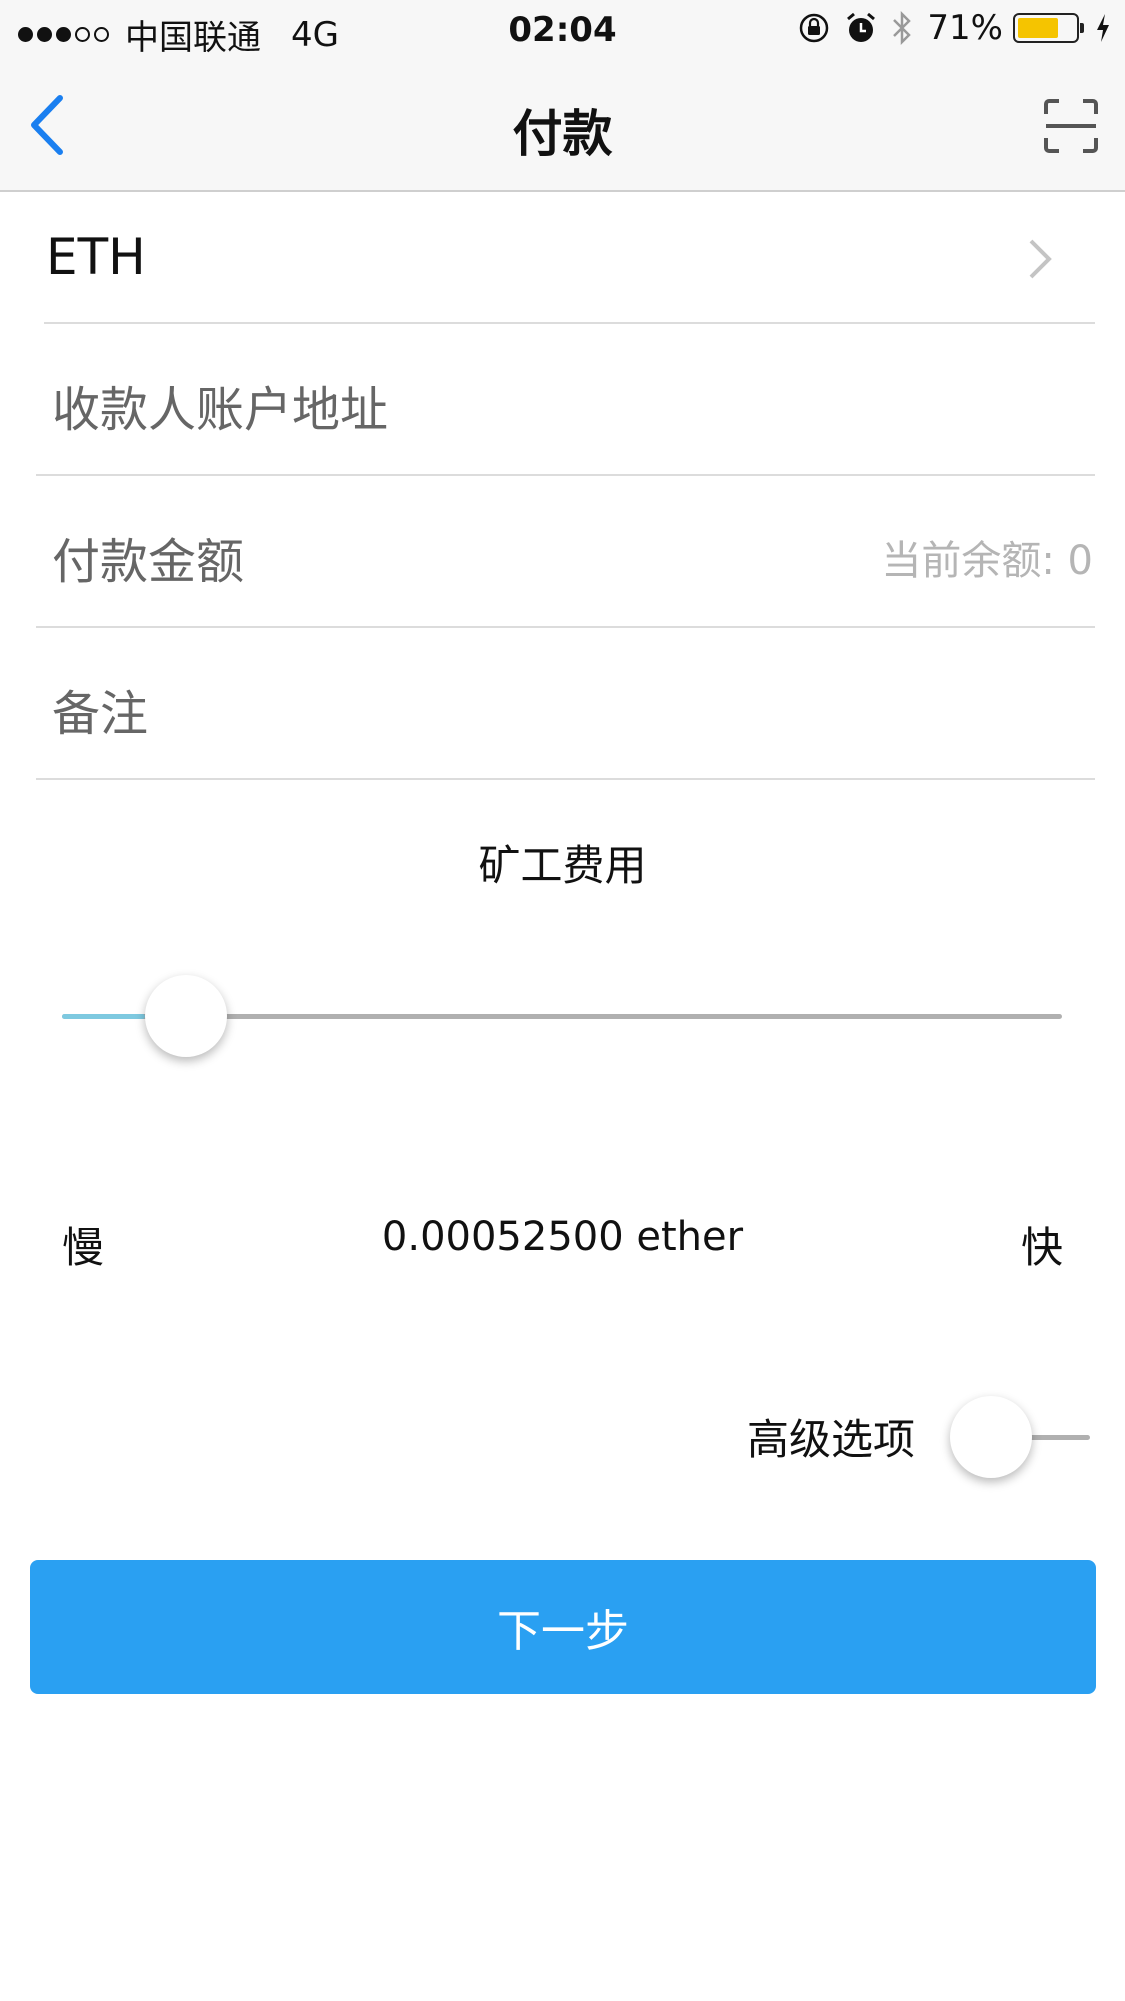 The image size is (1125, 2001). I want to click on miner-fee-slider, so click(562, 1017).